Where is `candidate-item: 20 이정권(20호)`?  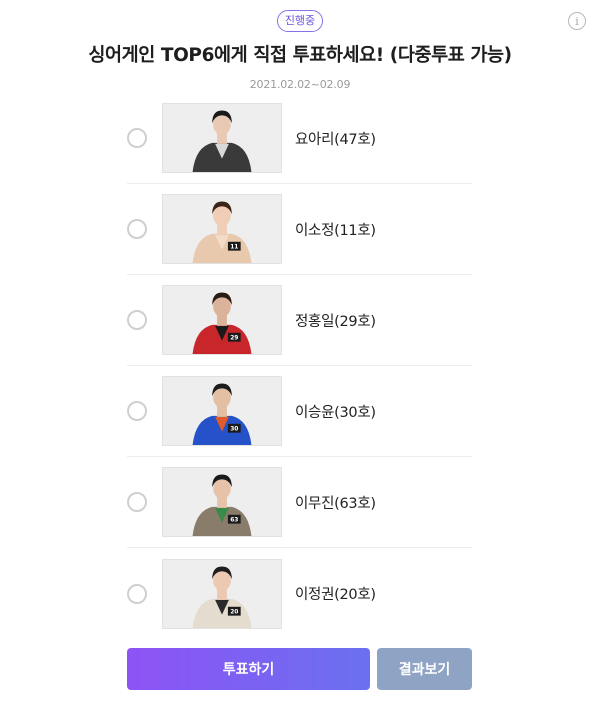 candidate-item: 20 이정권(20호) is located at coordinates (299, 593).